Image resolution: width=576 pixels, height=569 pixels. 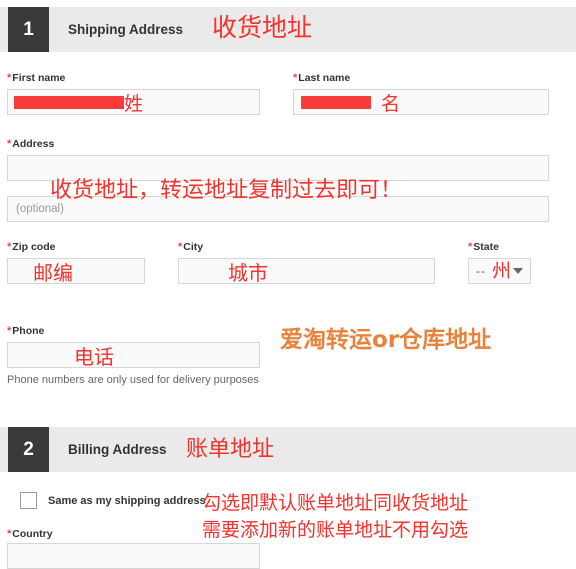 What do you see at coordinates (30, 534) in the screenshot?
I see `country-label: *Country` at bounding box center [30, 534].